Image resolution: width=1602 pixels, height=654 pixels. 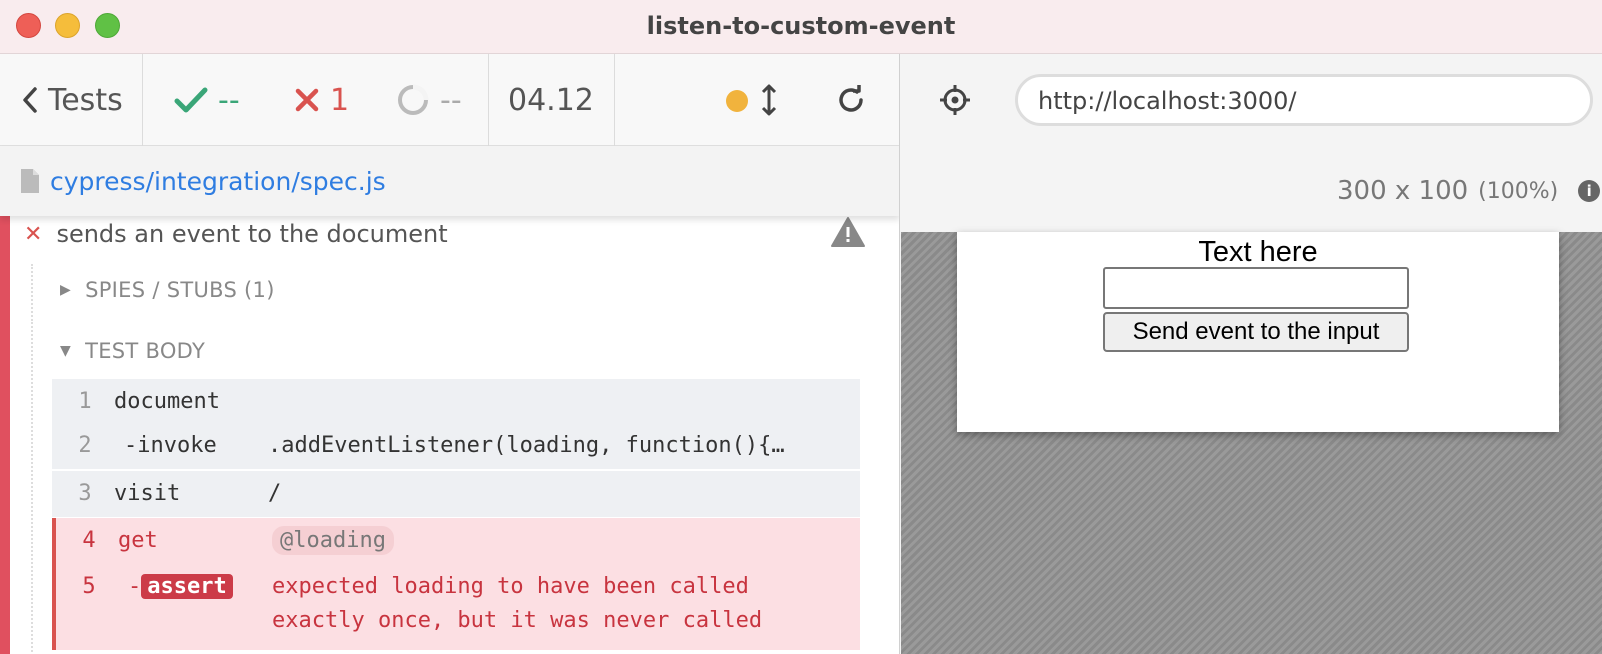 I want to click on duration: 04.12, so click(x=551, y=100).